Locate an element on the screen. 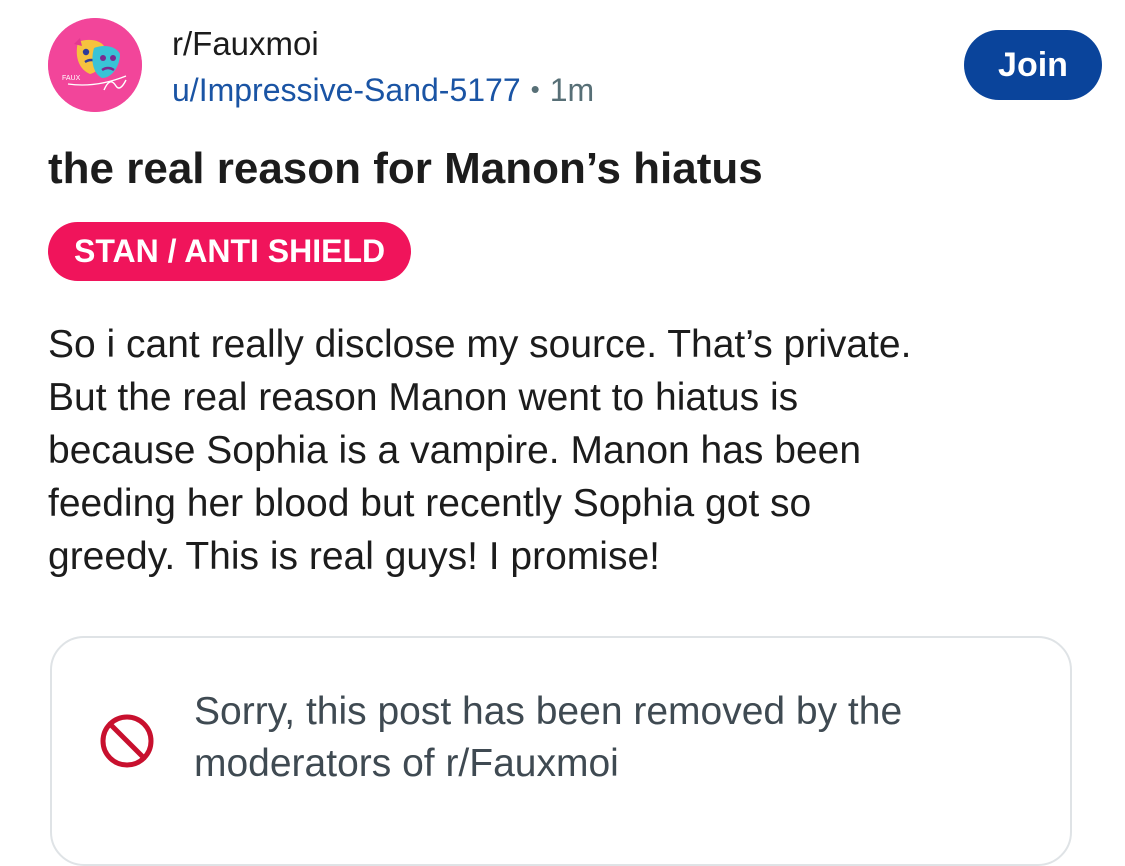 The width and height of the screenshot is (1125, 866). avatar-logo-text: FAUX is located at coordinates (71, 78).